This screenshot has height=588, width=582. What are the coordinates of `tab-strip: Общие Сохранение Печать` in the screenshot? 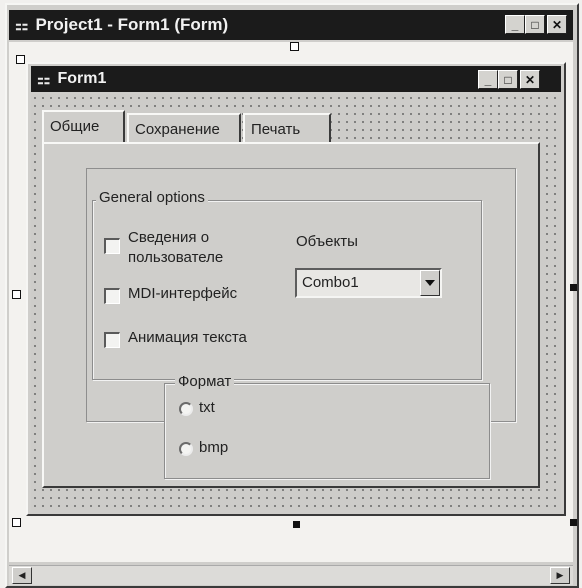 It's located at (192, 127).